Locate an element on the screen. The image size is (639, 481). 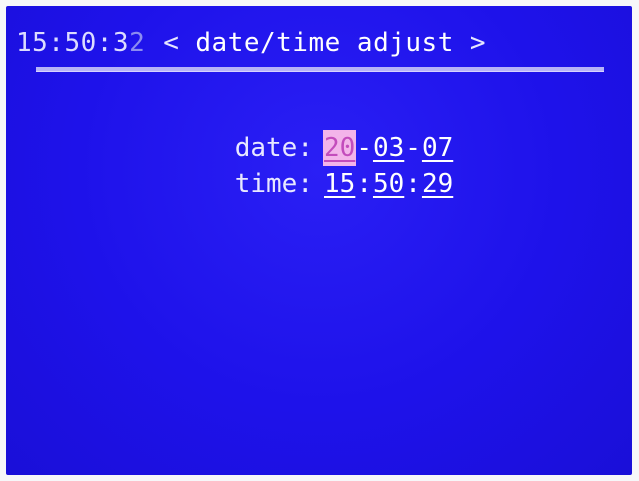
time-hour-field: 15 is located at coordinates (339, 184).